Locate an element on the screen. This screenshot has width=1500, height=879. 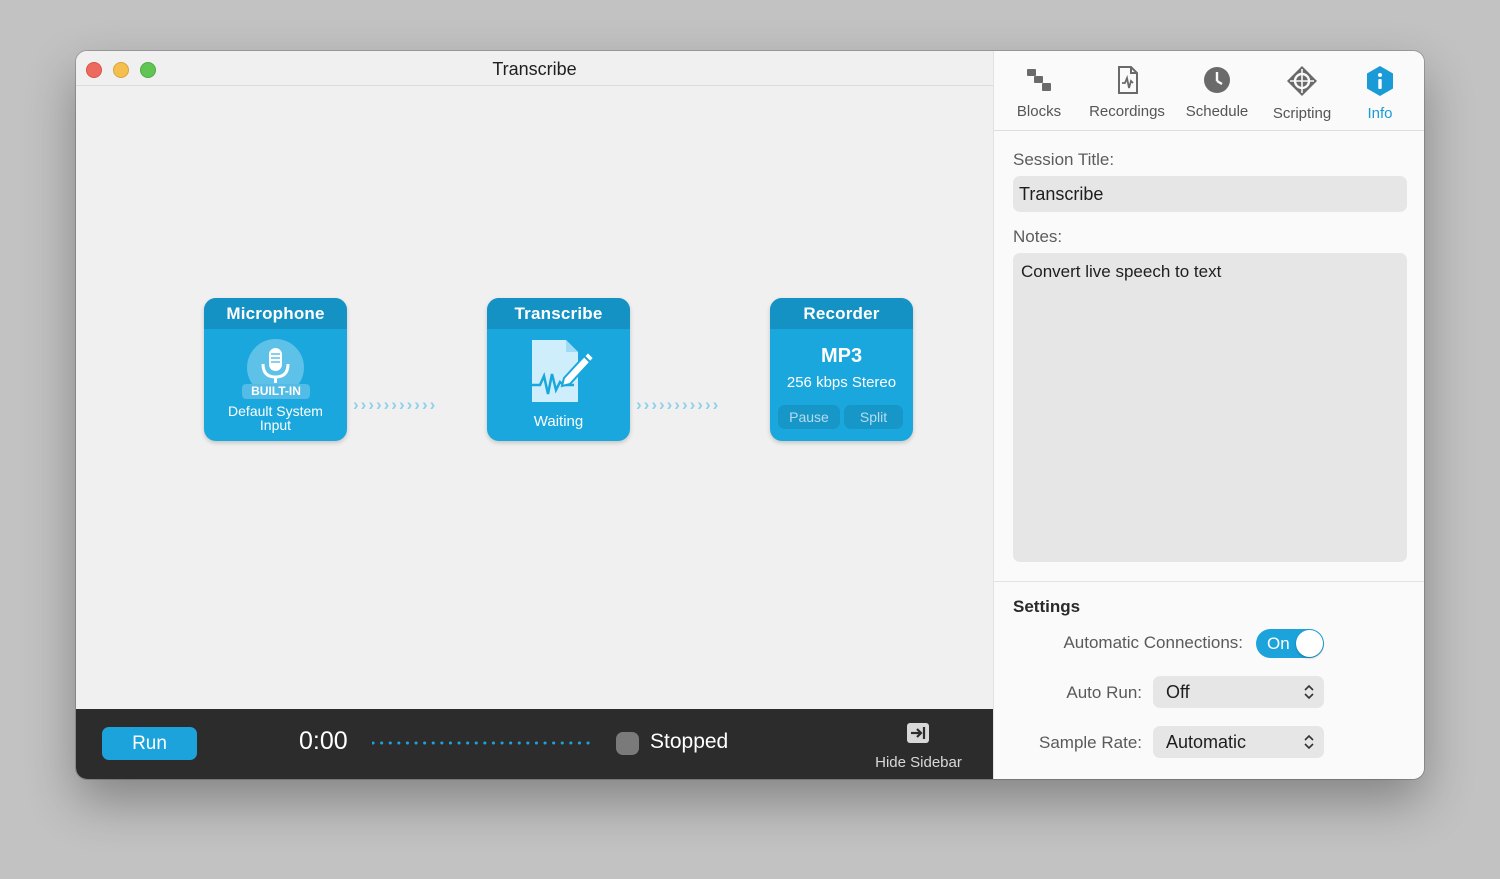
clock-icon is located at coordinates (1217, 80).